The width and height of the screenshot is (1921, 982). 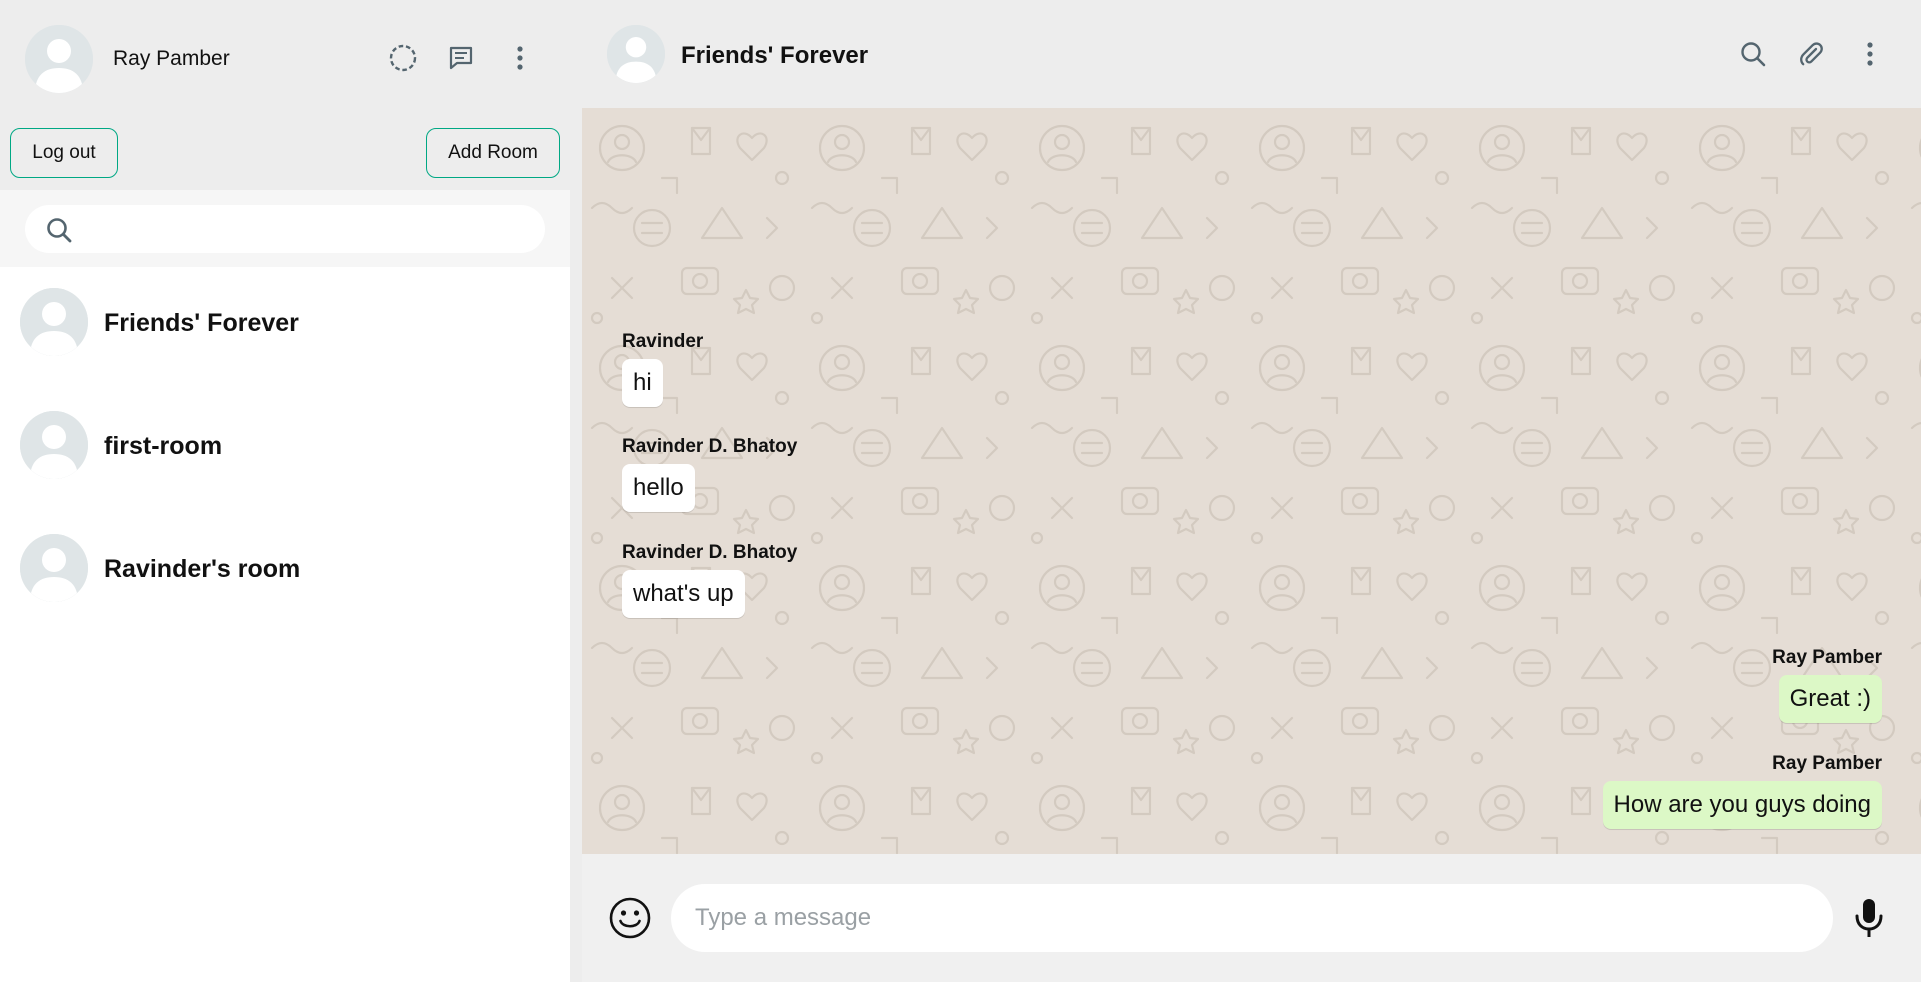 What do you see at coordinates (642, 383) in the screenshot?
I see `message-bubble: hi` at bounding box center [642, 383].